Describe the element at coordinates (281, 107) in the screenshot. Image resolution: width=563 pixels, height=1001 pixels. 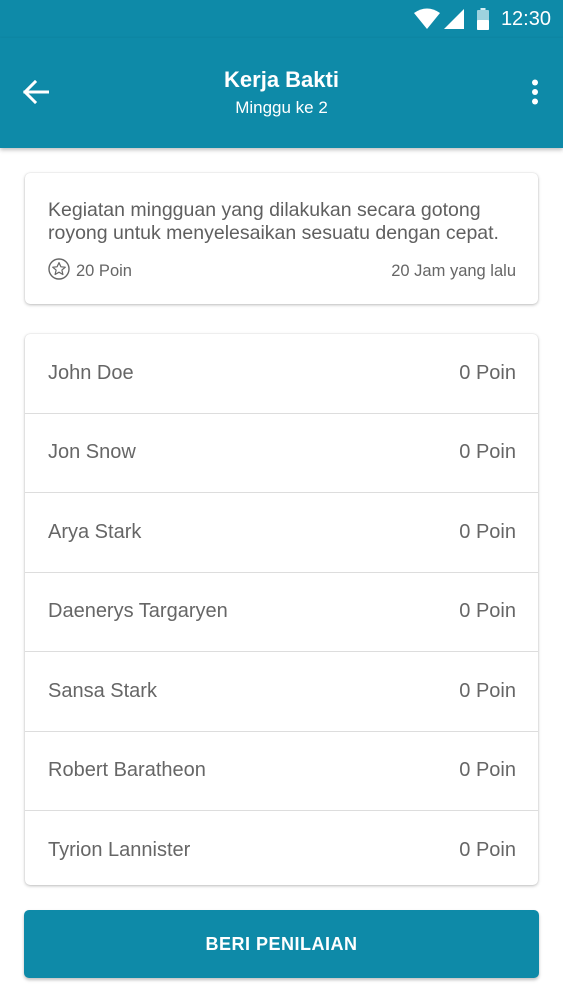
I see `page-subtitle: Minggu ke 2` at that location.